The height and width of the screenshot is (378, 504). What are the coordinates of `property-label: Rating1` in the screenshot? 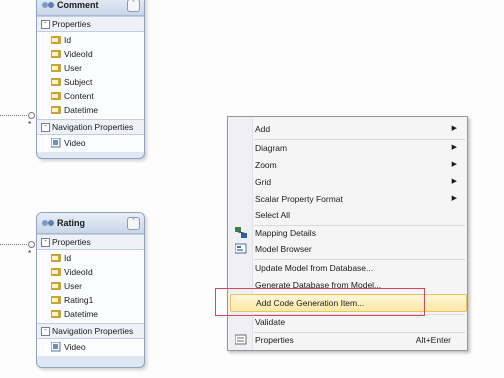 It's located at (79, 300).